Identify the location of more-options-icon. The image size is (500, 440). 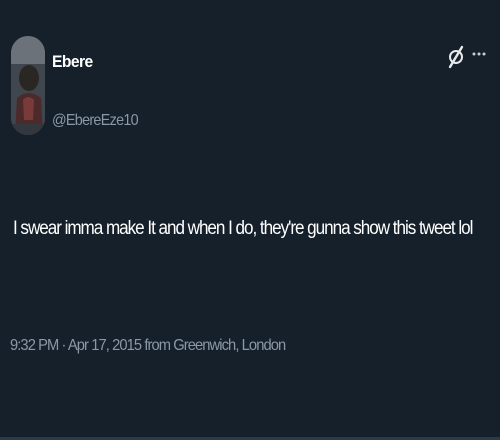
(479, 54).